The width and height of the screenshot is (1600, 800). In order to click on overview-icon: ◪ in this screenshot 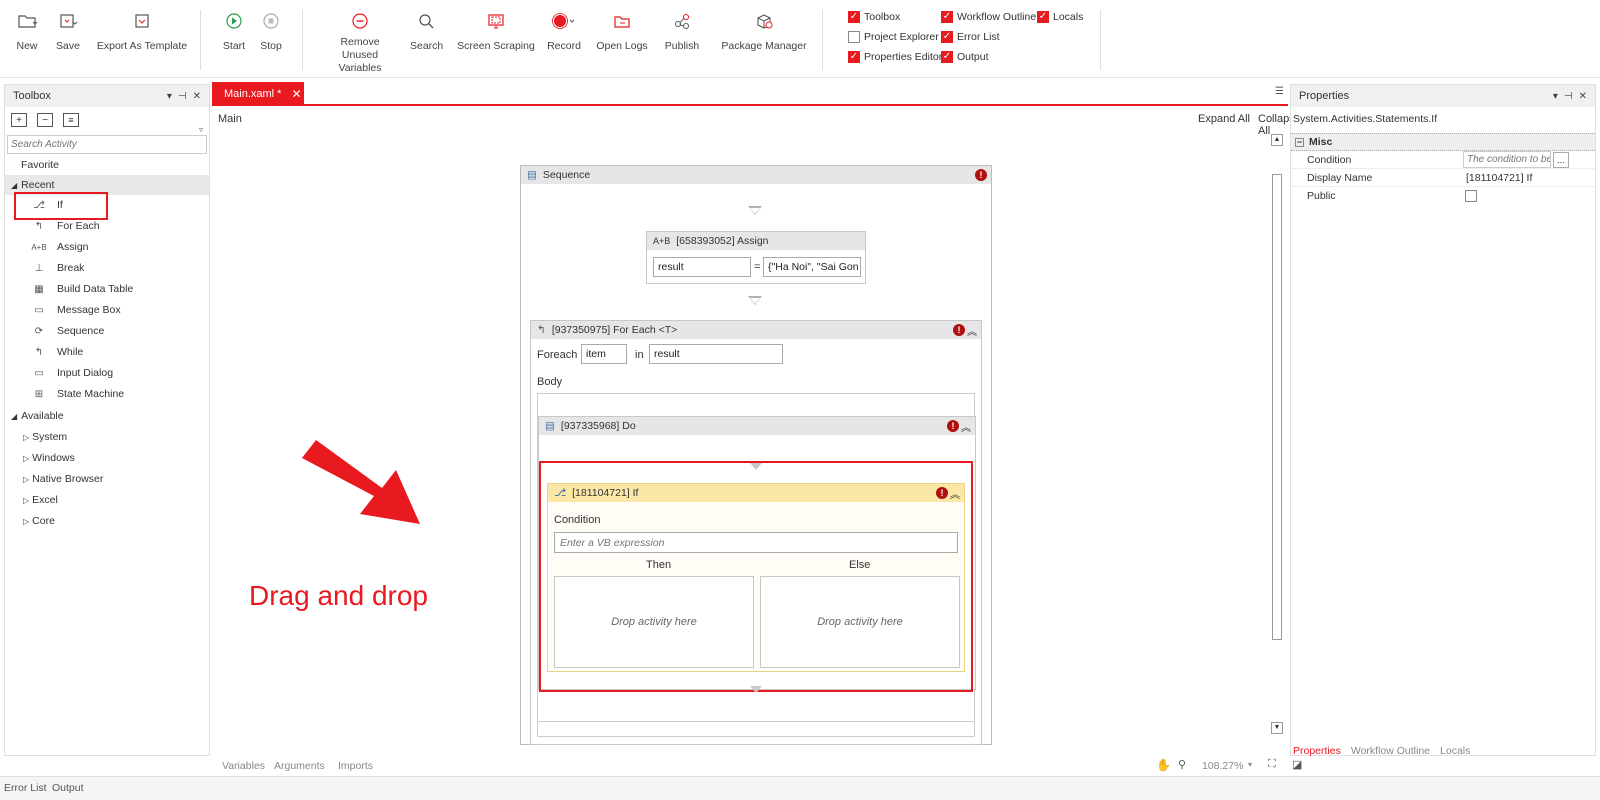, I will do `click(1297, 764)`.